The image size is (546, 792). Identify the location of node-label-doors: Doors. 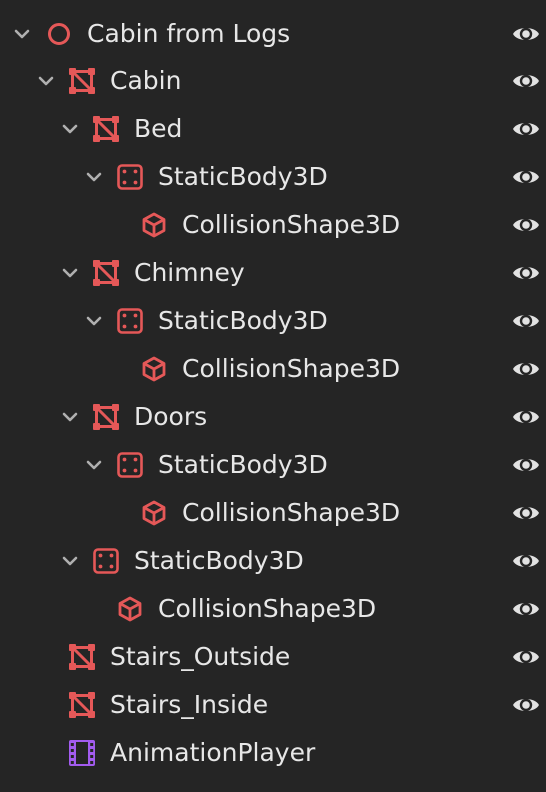
(170, 417).